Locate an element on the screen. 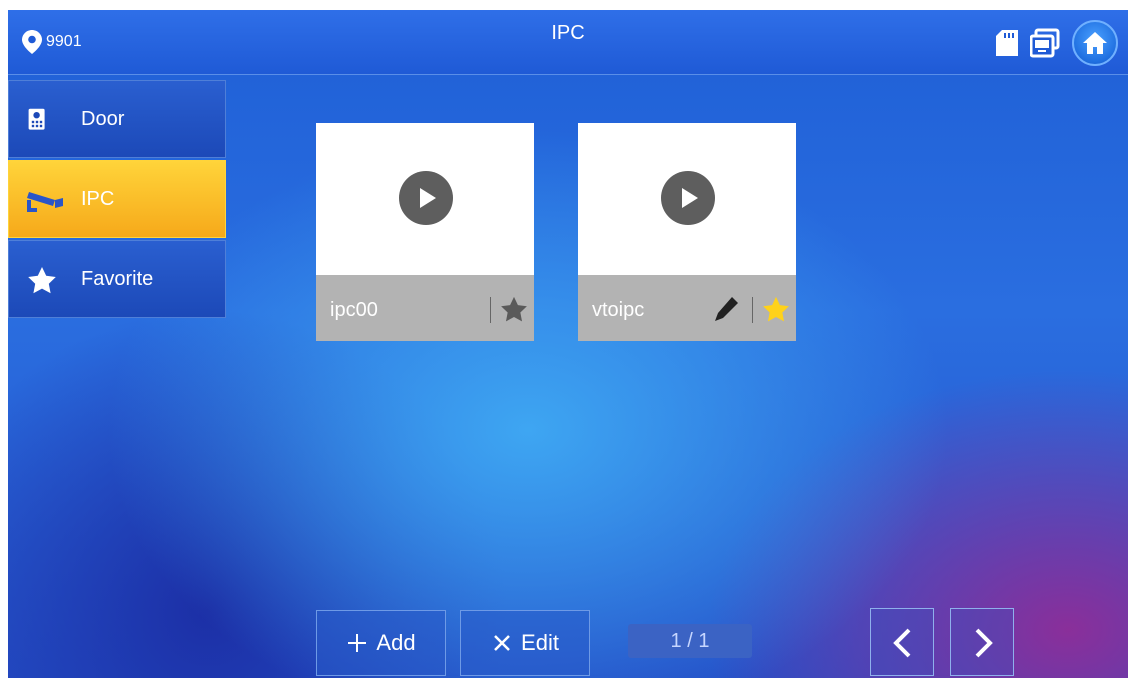  add-label: Add is located at coordinates (396, 642).